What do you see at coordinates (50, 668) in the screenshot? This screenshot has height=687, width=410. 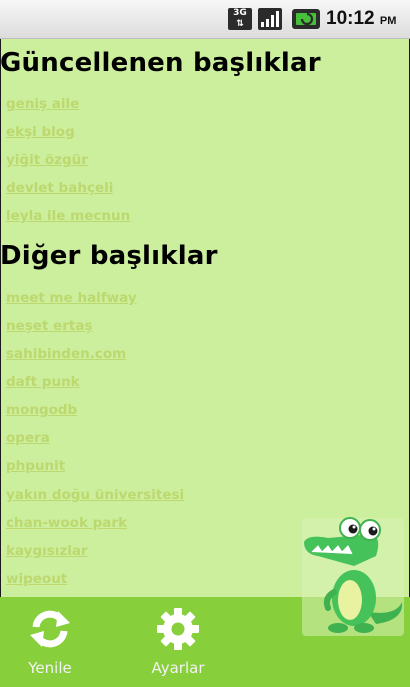 I see `refresh-label: Yenile` at bounding box center [50, 668].